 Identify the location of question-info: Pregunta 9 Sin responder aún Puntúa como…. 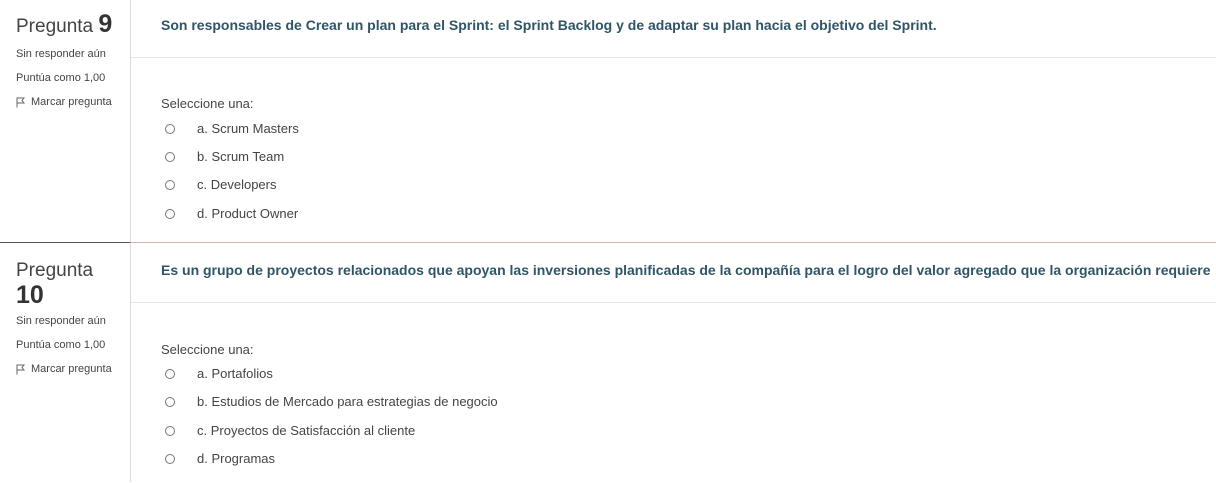
(65, 121).